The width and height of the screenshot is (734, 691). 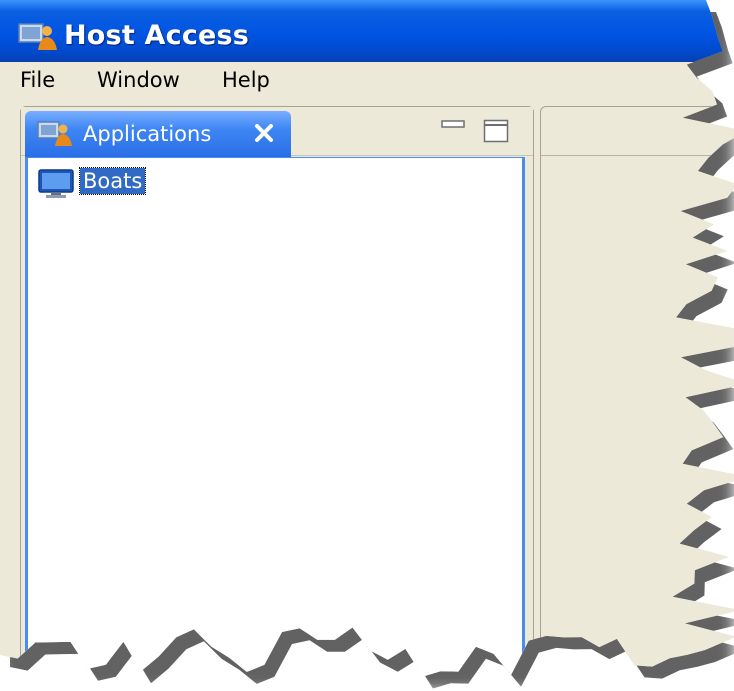 I want to click on monitor-icon, so click(x=56, y=183).